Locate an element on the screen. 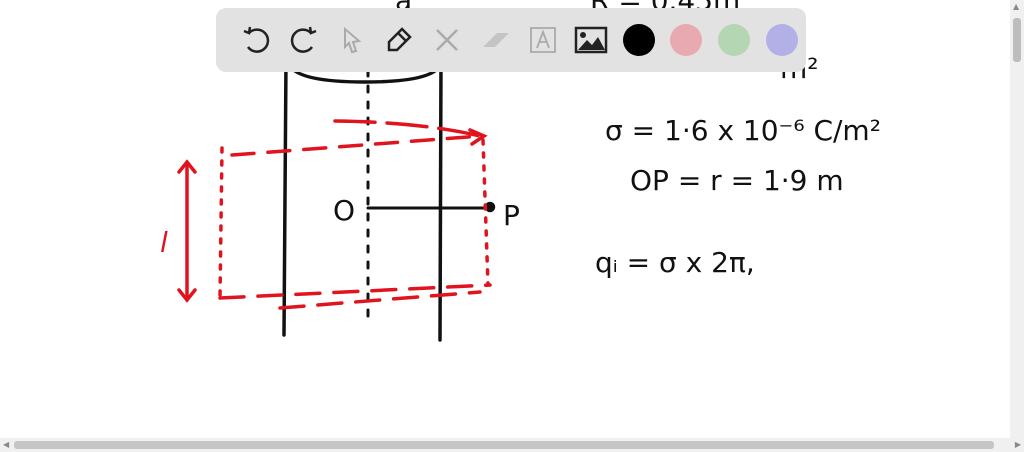  origin-label: O is located at coordinates (344, 210).